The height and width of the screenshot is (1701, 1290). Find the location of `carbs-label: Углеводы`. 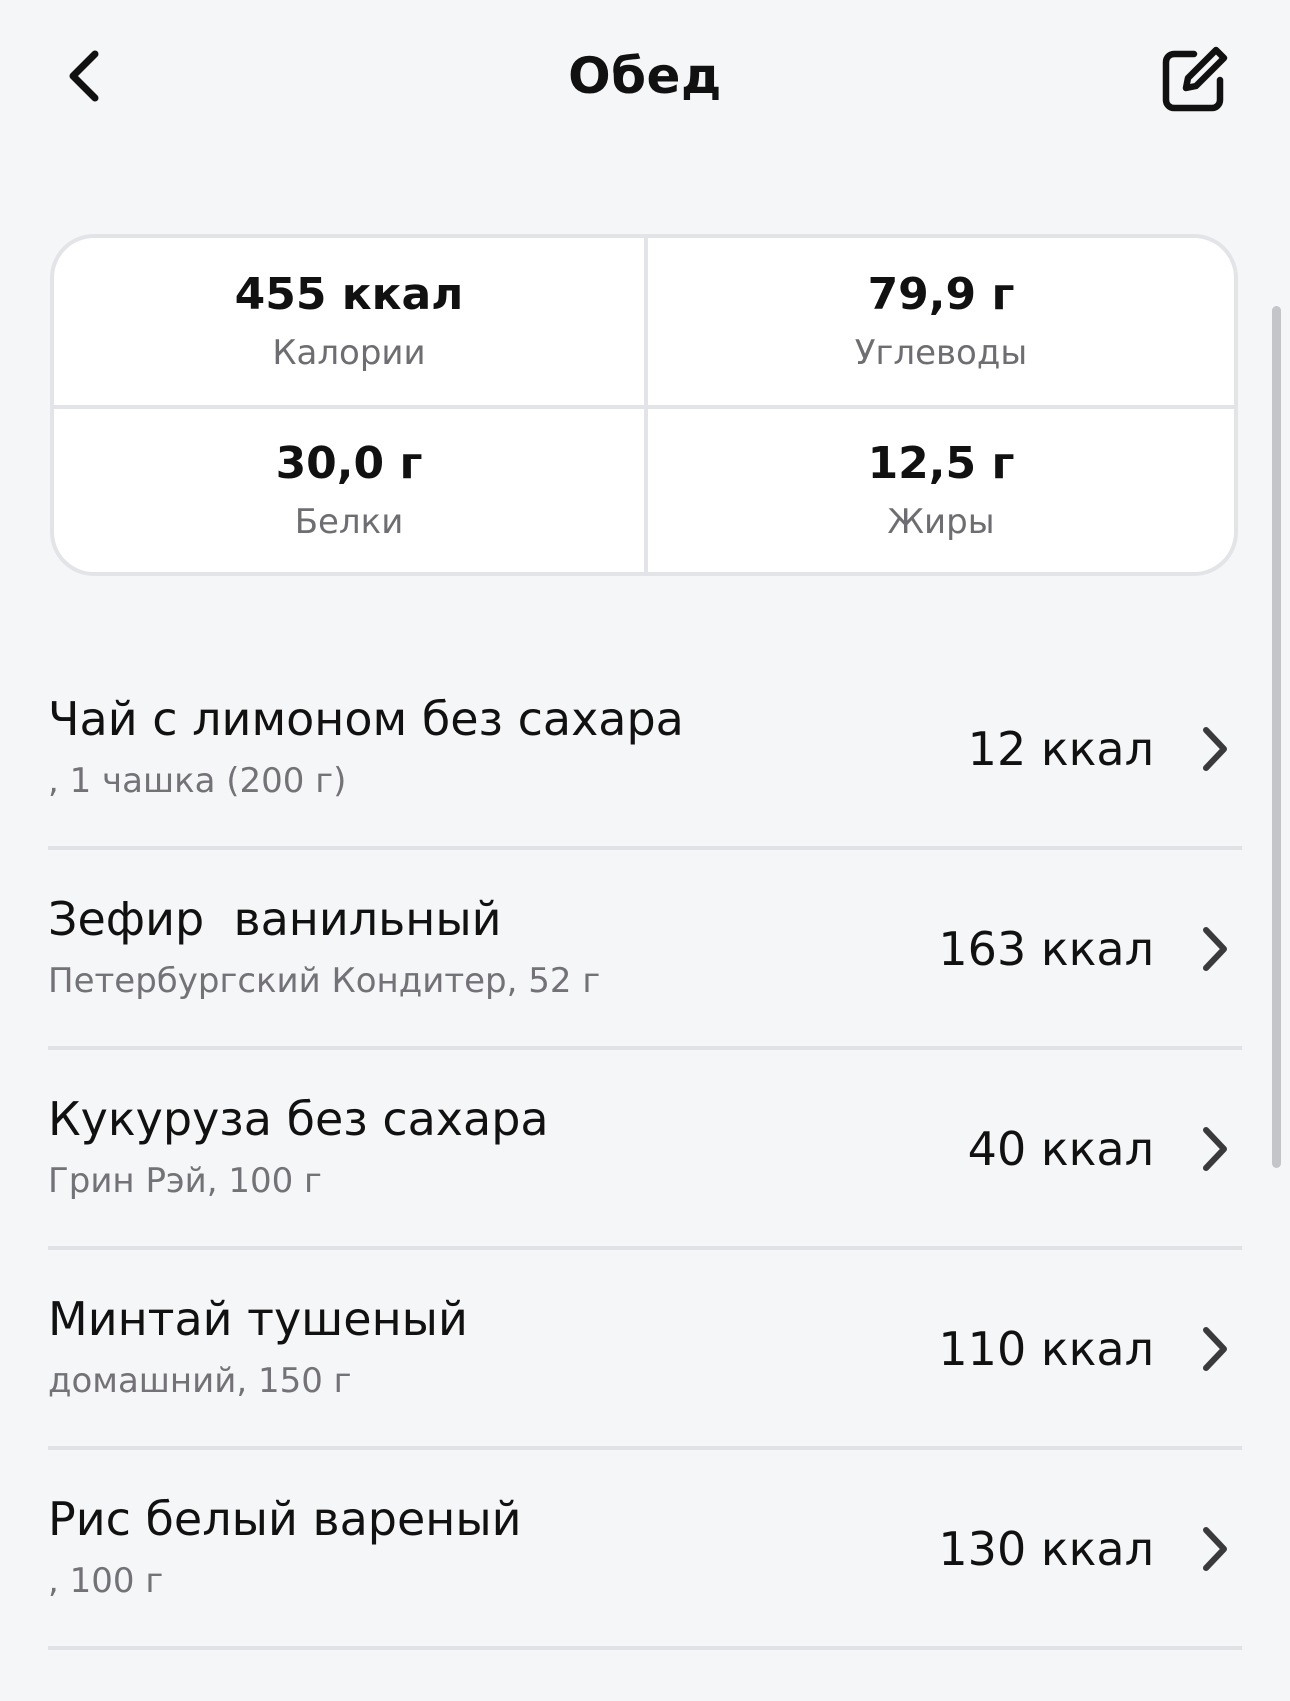

carbs-label: Углеводы is located at coordinates (941, 352).